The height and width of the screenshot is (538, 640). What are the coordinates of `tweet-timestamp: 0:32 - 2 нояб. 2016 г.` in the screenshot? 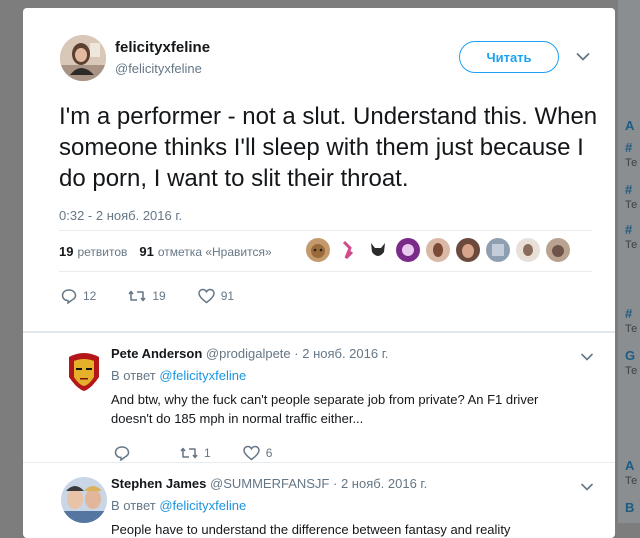 It's located at (120, 215).